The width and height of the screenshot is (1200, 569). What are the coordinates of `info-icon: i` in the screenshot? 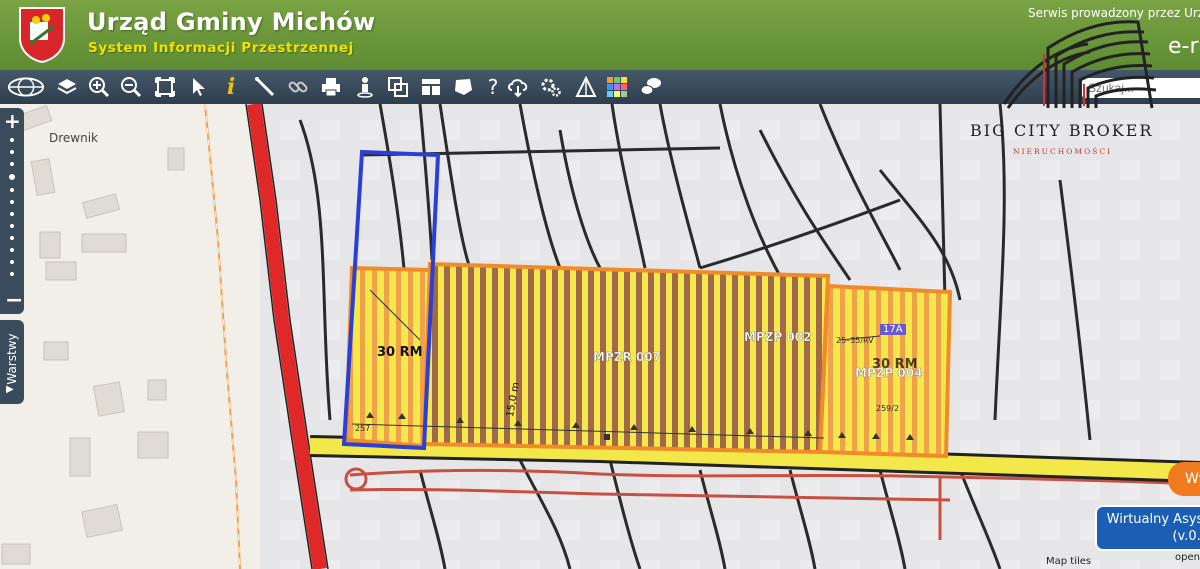 It's located at (231, 87).